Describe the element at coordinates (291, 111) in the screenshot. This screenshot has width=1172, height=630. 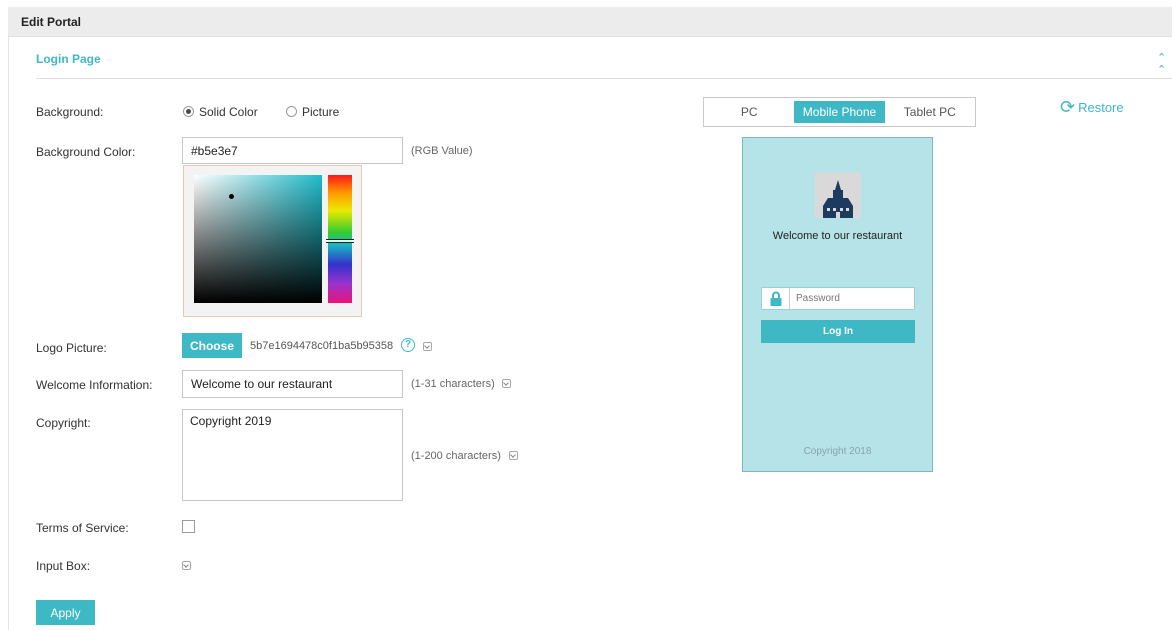
I see `picture-radio` at that location.